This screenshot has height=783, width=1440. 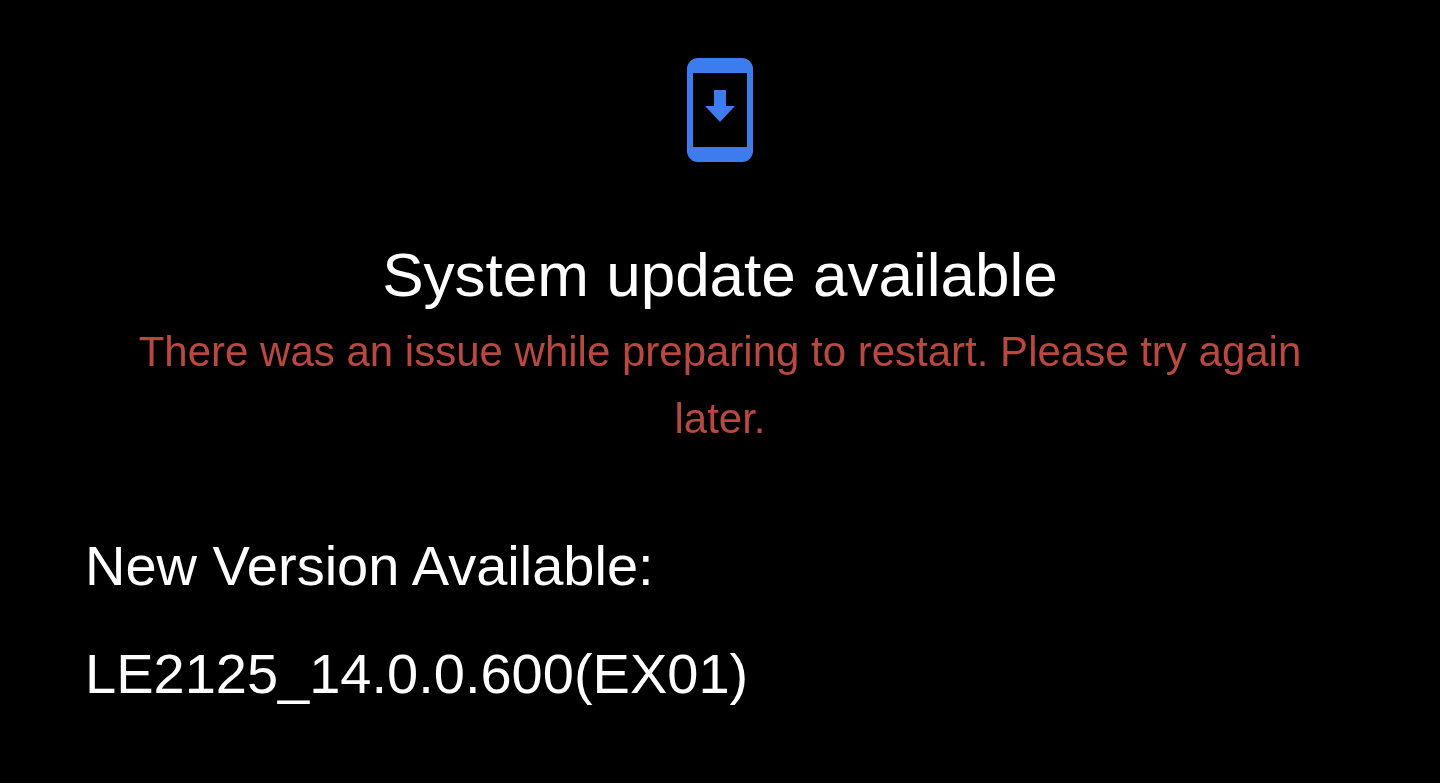 I want to click on title: System update available, so click(x=720, y=275).